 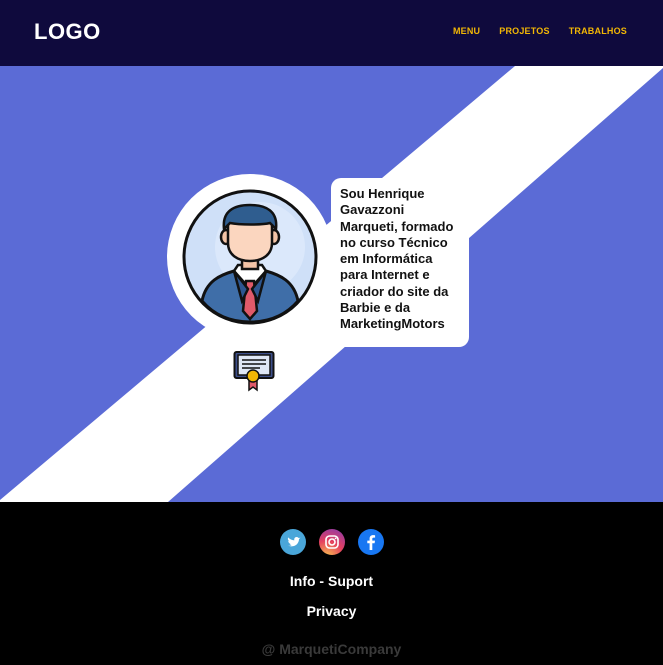 What do you see at coordinates (331, 649) in the screenshot?
I see `company-credit: @ MarquetiCompany` at bounding box center [331, 649].